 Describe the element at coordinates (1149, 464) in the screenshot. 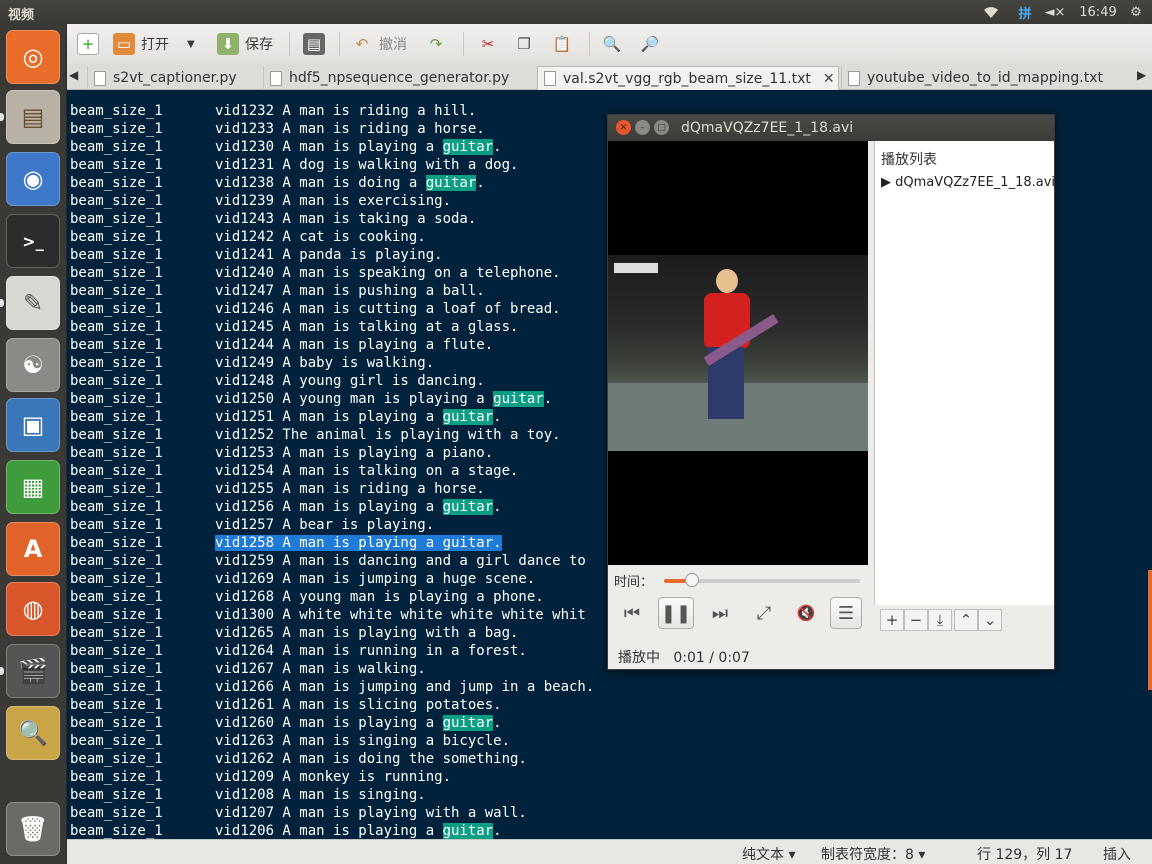

I see `vertical-scrollbar` at that location.